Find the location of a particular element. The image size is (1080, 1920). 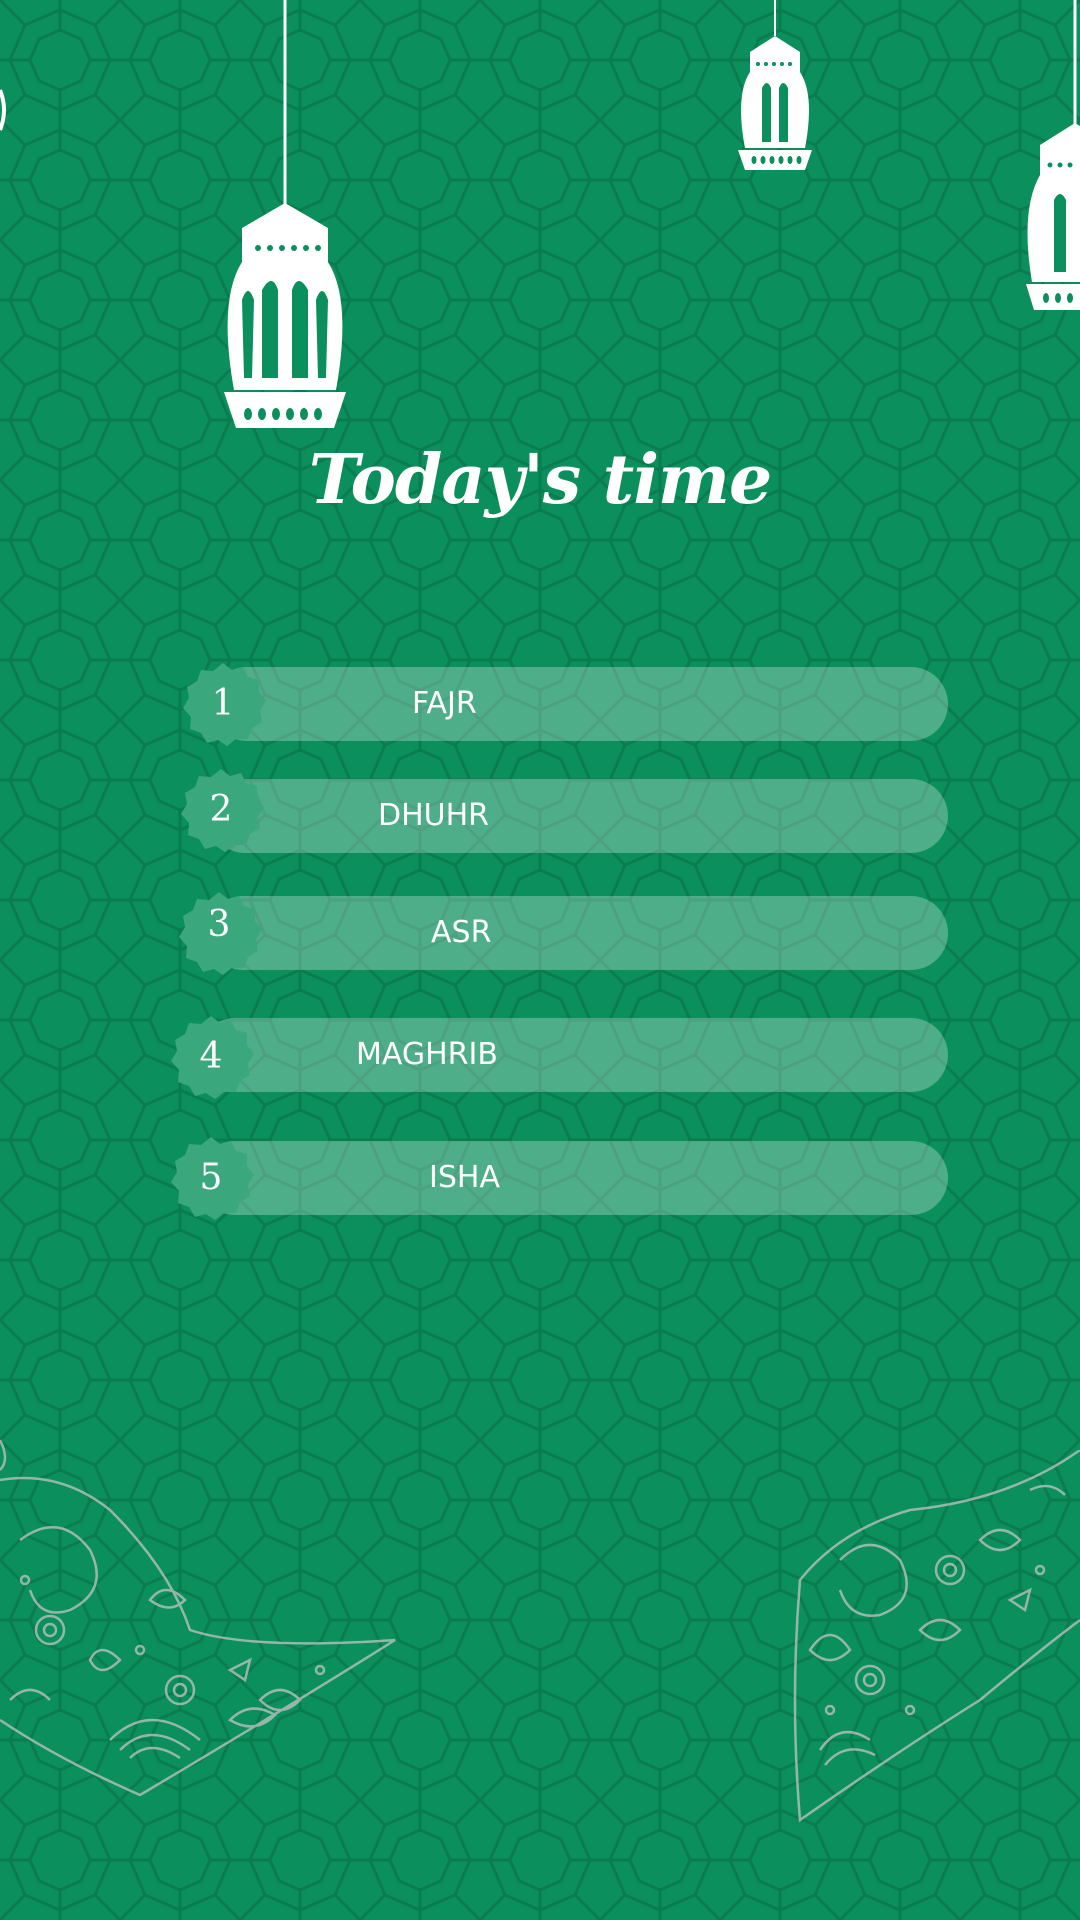

prayer-number: 1 is located at coordinates (223, 703).